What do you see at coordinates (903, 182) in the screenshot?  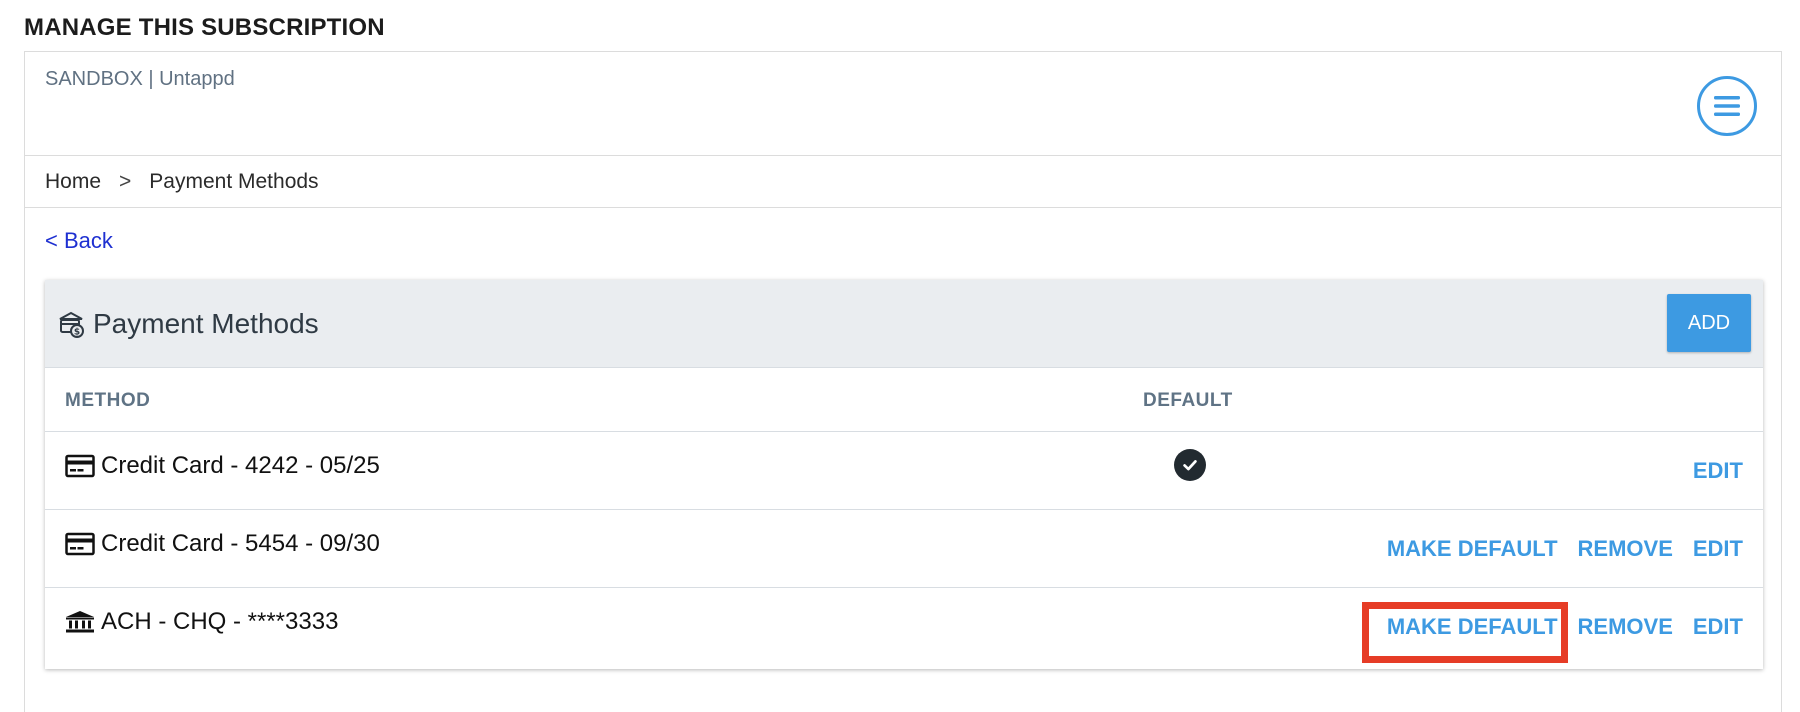 I see `breadcrumb: Home > Payment Methods` at bounding box center [903, 182].